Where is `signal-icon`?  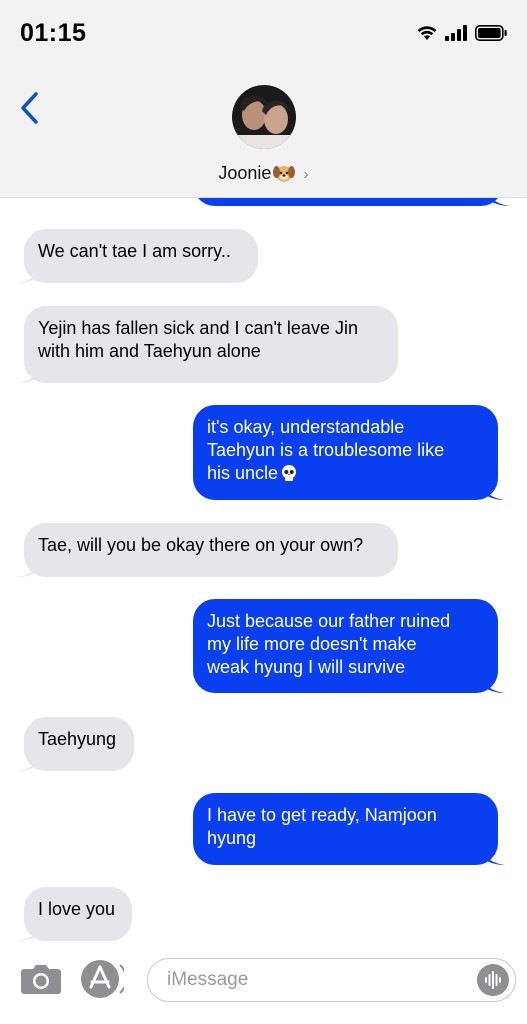 signal-icon is located at coordinates (456, 33).